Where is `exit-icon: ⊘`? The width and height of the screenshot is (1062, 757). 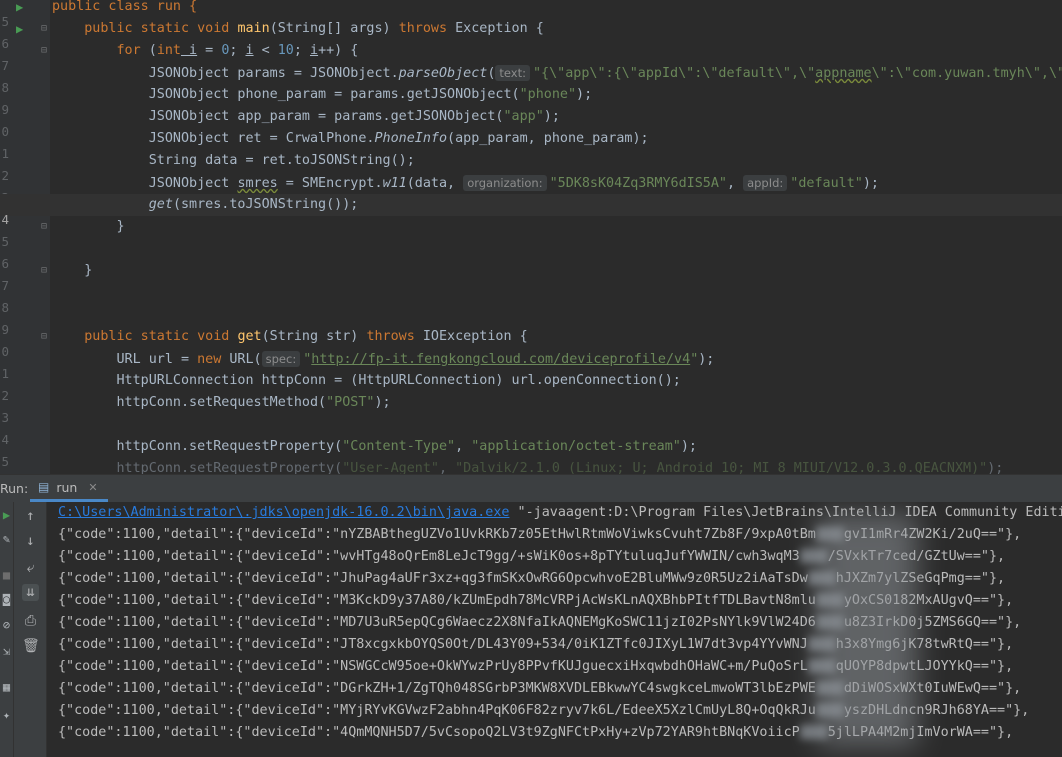 exit-icon: ⊘ is located at coordinates (6, 625).